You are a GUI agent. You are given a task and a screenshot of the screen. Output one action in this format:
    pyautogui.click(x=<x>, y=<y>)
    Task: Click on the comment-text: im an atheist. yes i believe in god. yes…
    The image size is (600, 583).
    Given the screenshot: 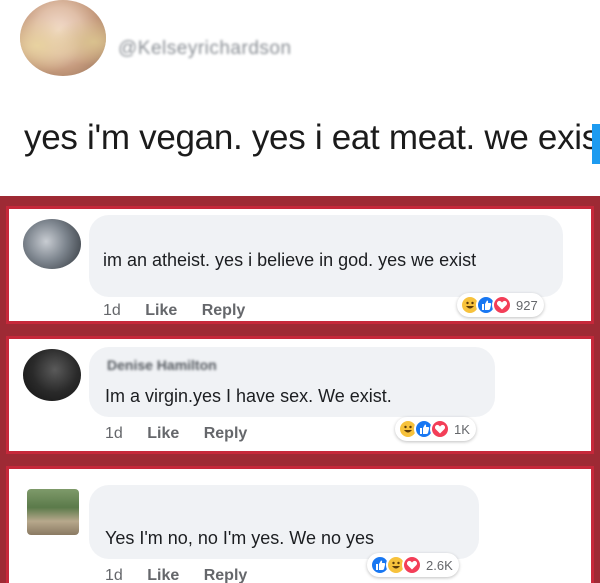 What is the action you would take?
    pyautogui.click(x=290, y=260)
    